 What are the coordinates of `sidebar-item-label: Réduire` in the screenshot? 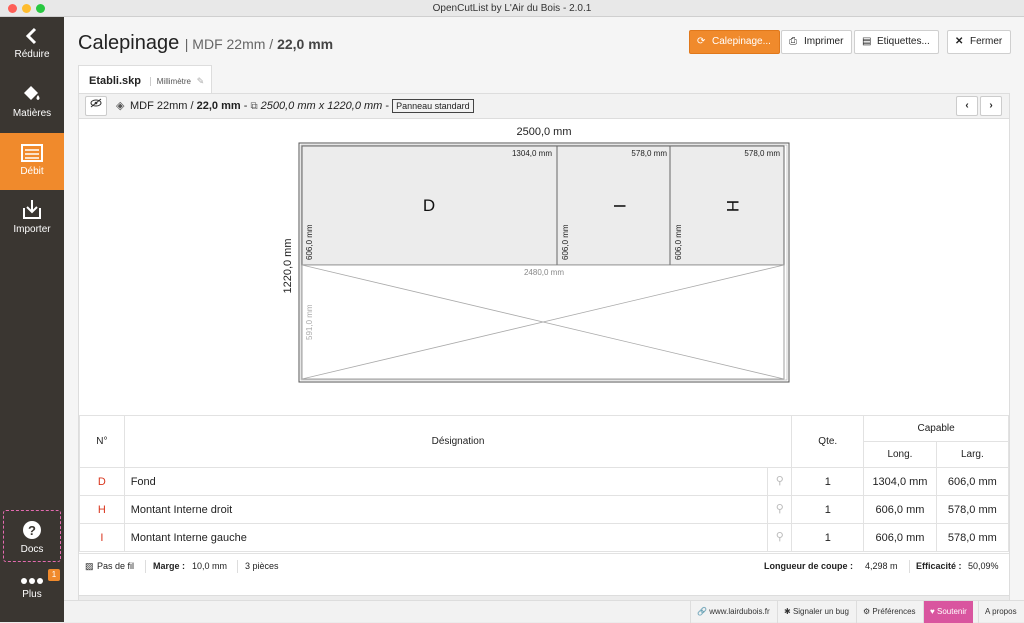 It's located at (32, 54).